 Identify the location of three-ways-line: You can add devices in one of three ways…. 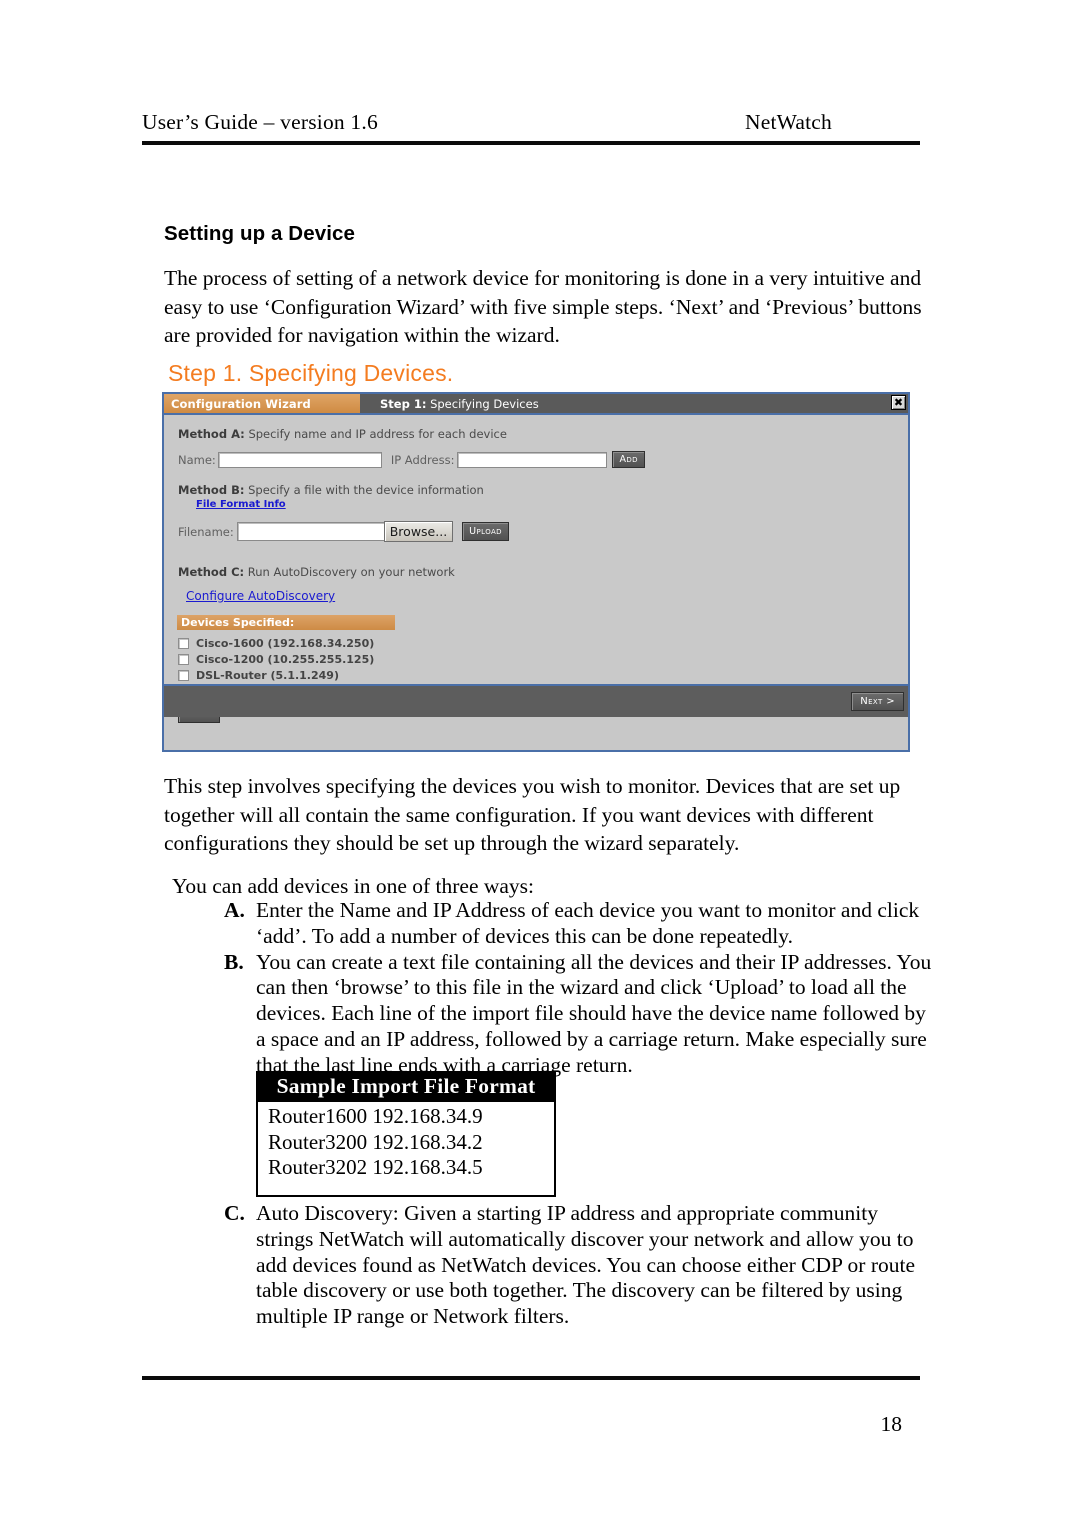
(353, 886).